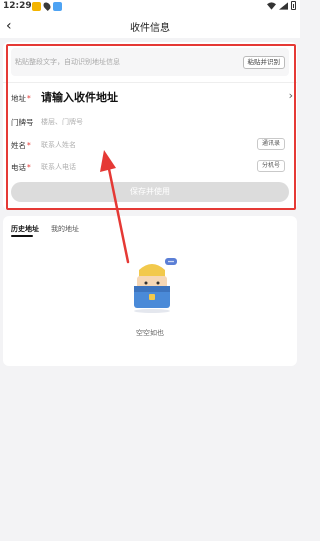  What do you see at coordinates (67, 62) in the screenshot?
I see `paste-input: 粘贴整段文字，自动识别地址信息` at bounding box center [67, 62].